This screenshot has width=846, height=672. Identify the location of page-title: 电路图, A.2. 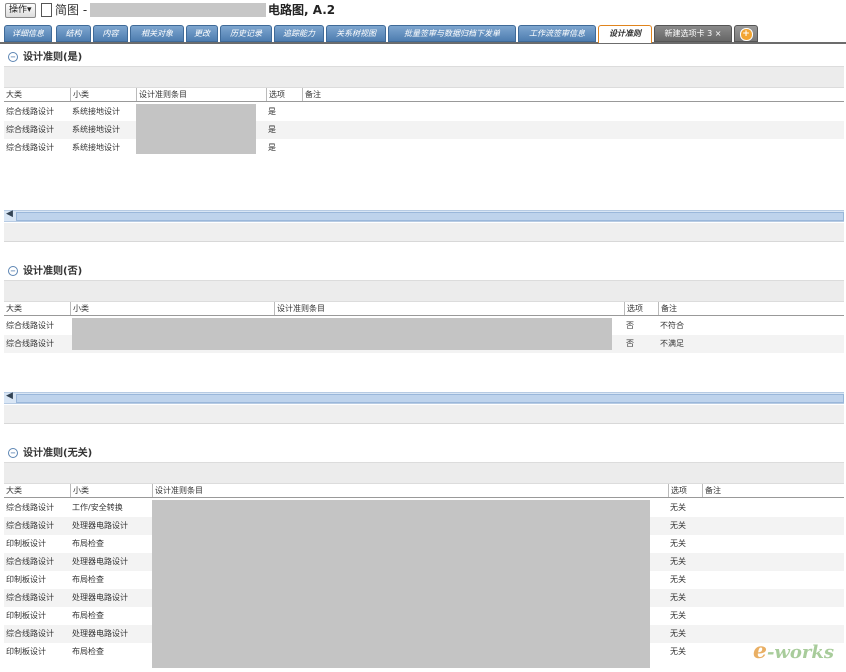
(302, 10).